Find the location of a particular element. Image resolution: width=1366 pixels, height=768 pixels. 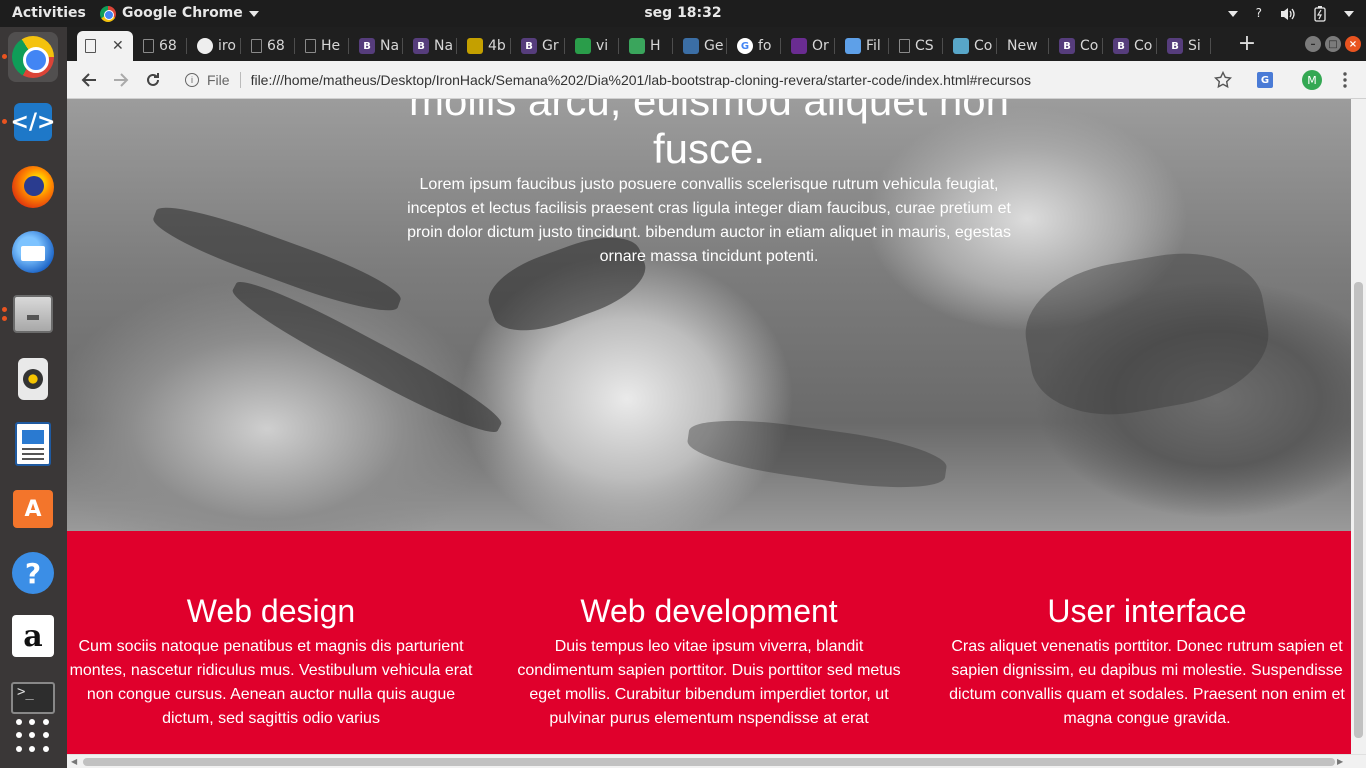

blue-icon is located at coordinates (691, 46).